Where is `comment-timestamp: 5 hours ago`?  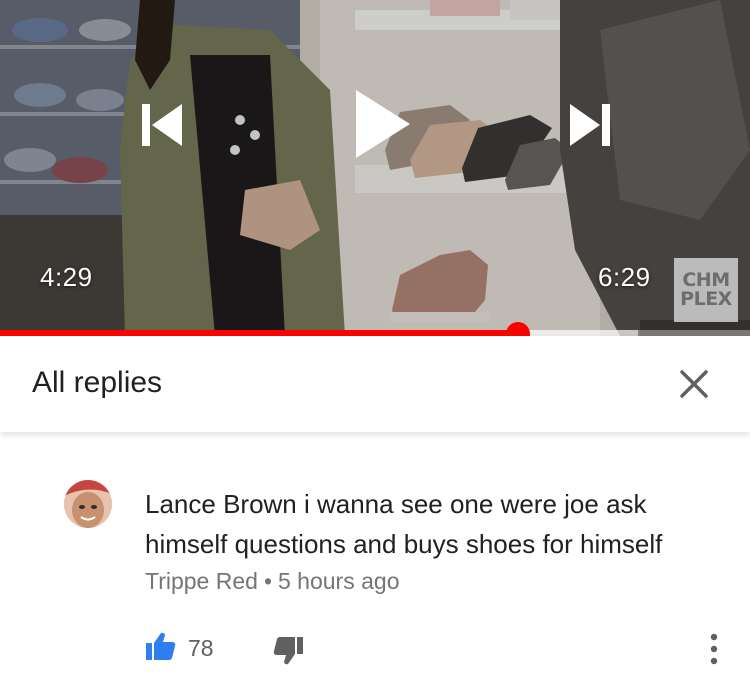 comment-timestamp: 5 hours ago is located at coordinates (339, 581).